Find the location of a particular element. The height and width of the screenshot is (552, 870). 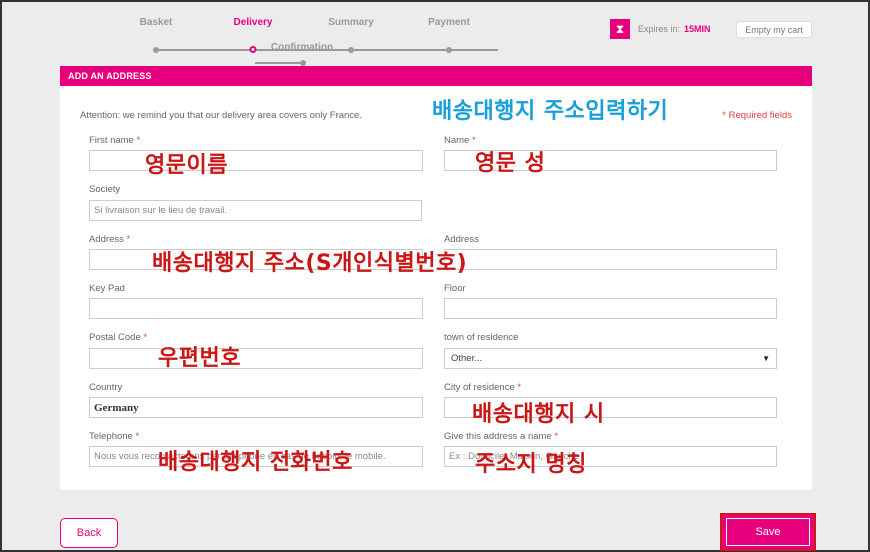

save-button: Save is located at coordinates (768, 532).